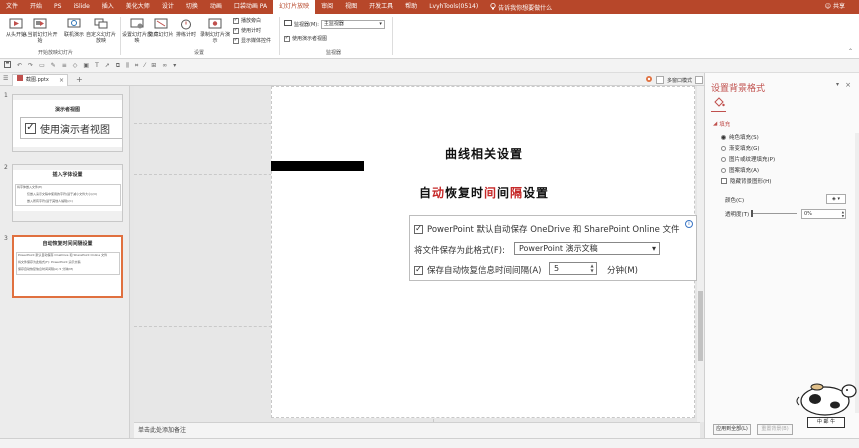  What do you see at coordinates (108, 7) in the screenshot?
I see `tab-insert: 插入` at bounding box center [108, 7].